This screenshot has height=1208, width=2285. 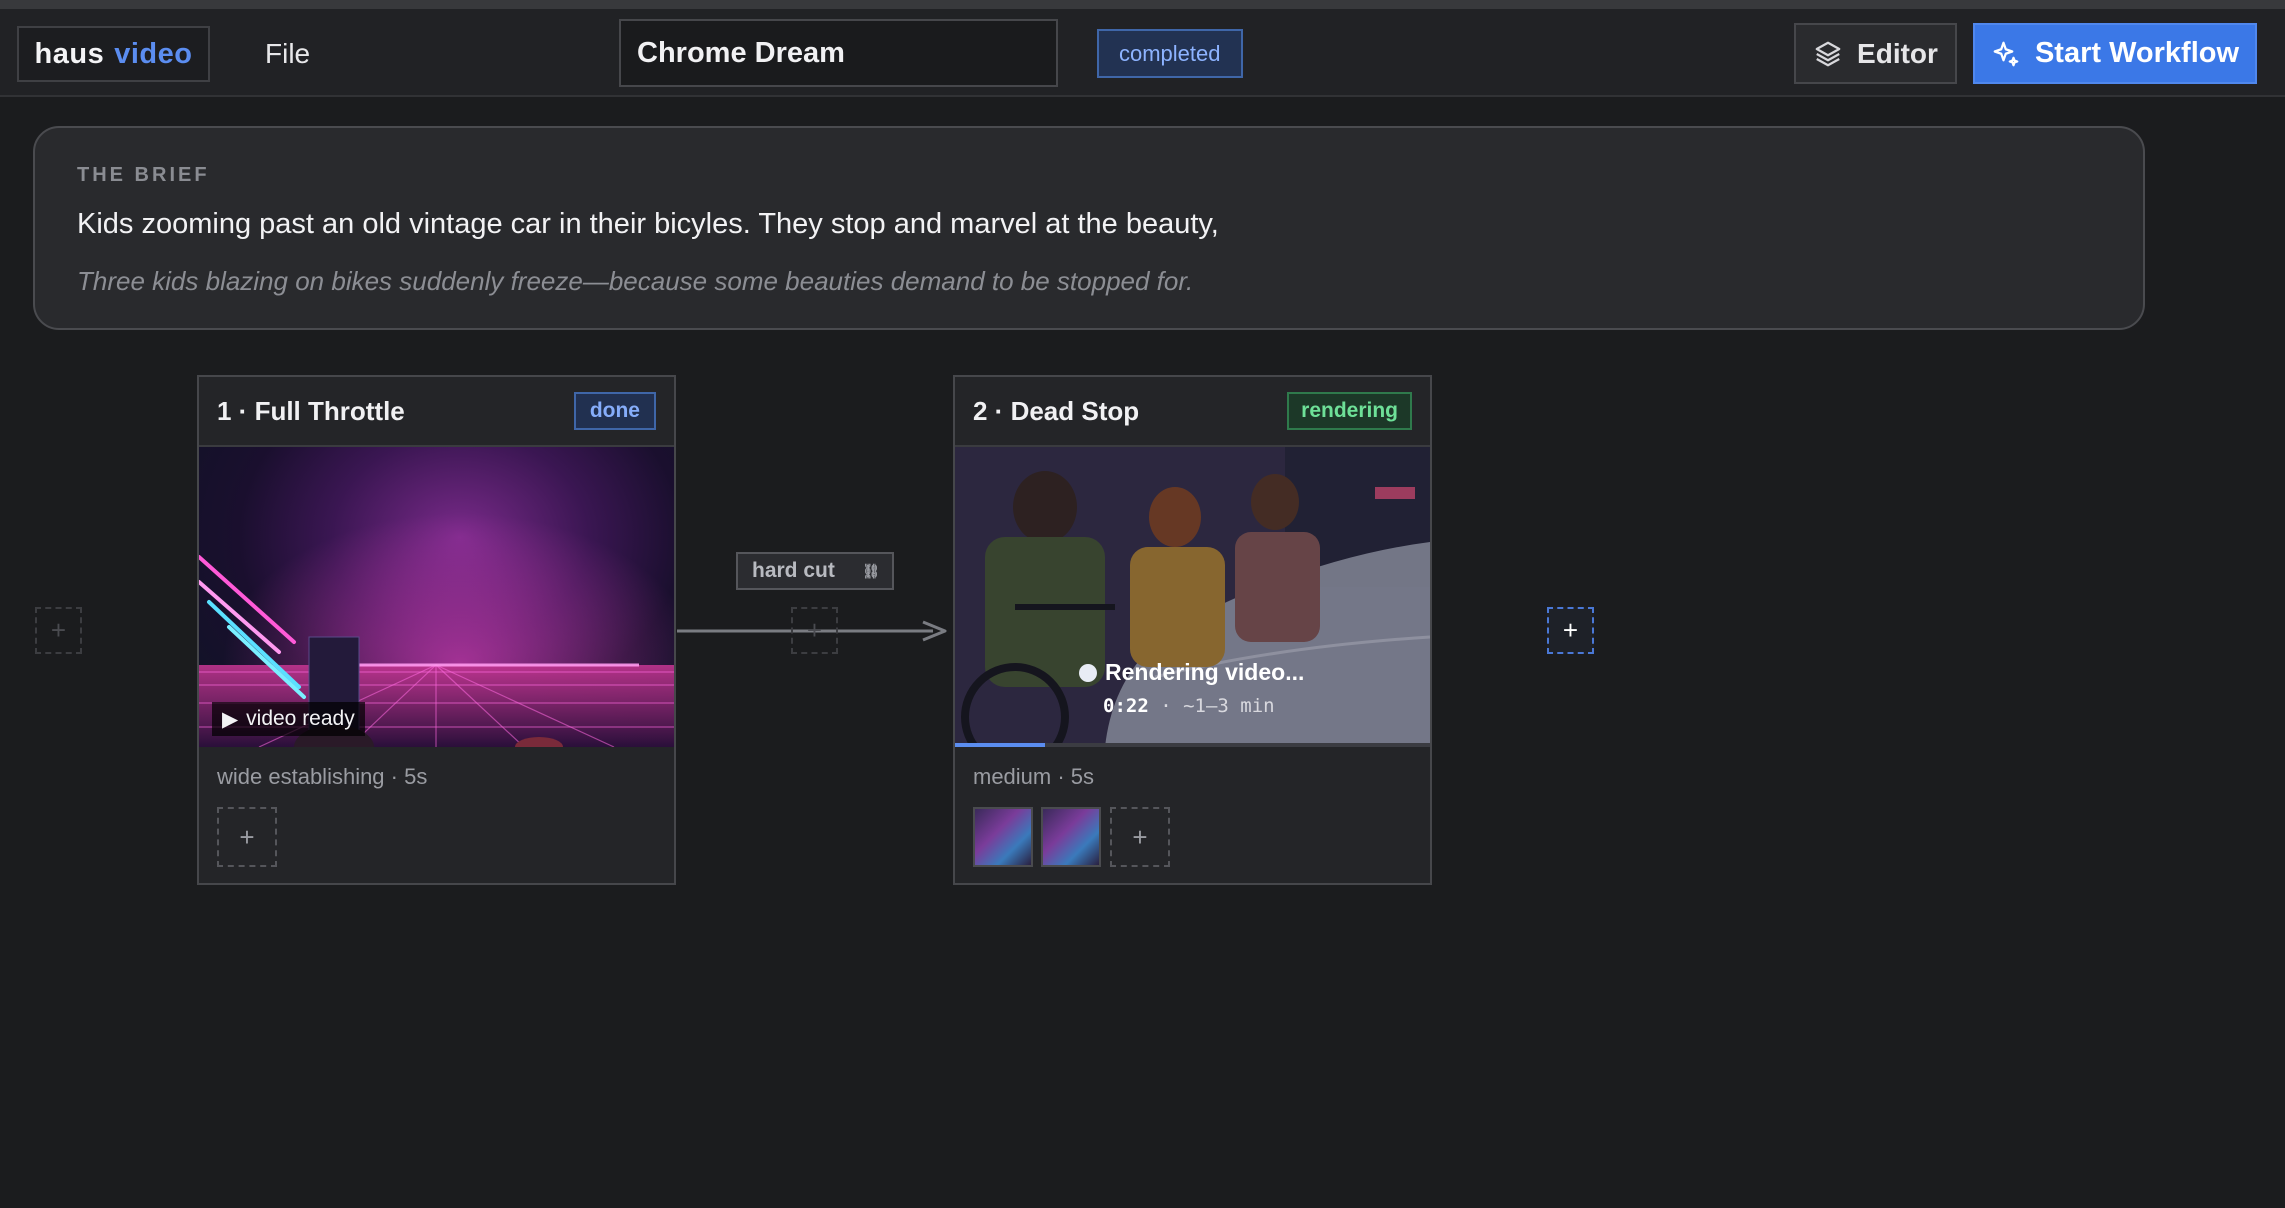 I want to click on rendering-timer: 0:22 · ~1–3 min, so click(x=1189, y=706).